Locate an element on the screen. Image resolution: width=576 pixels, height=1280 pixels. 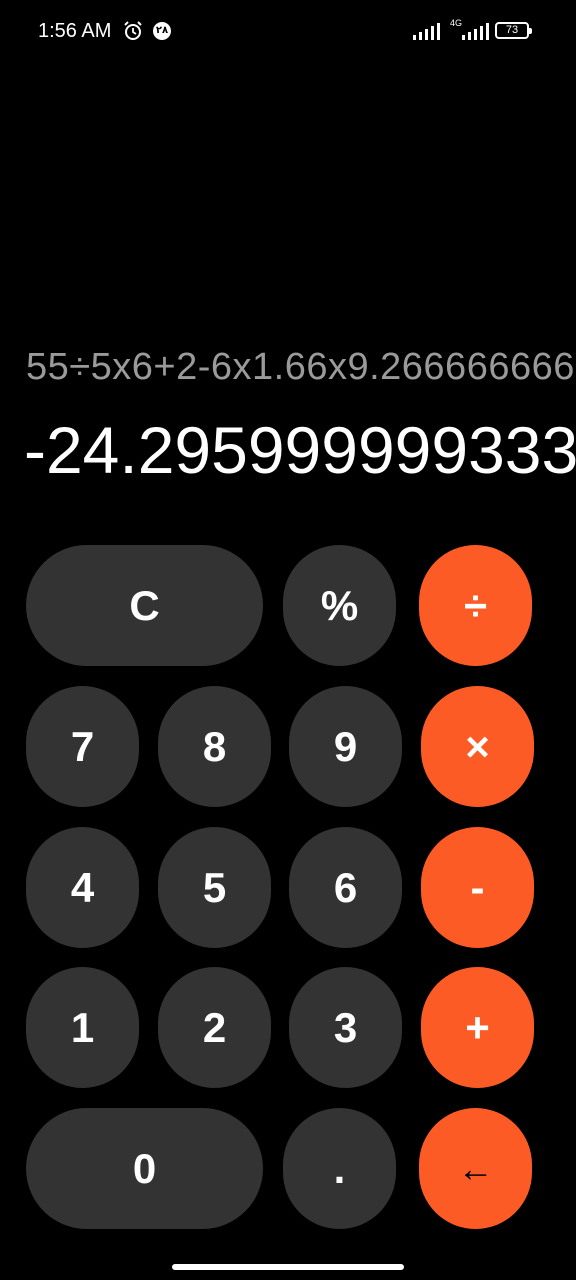
digit-label: 7 is located at coordinates (82, 746).